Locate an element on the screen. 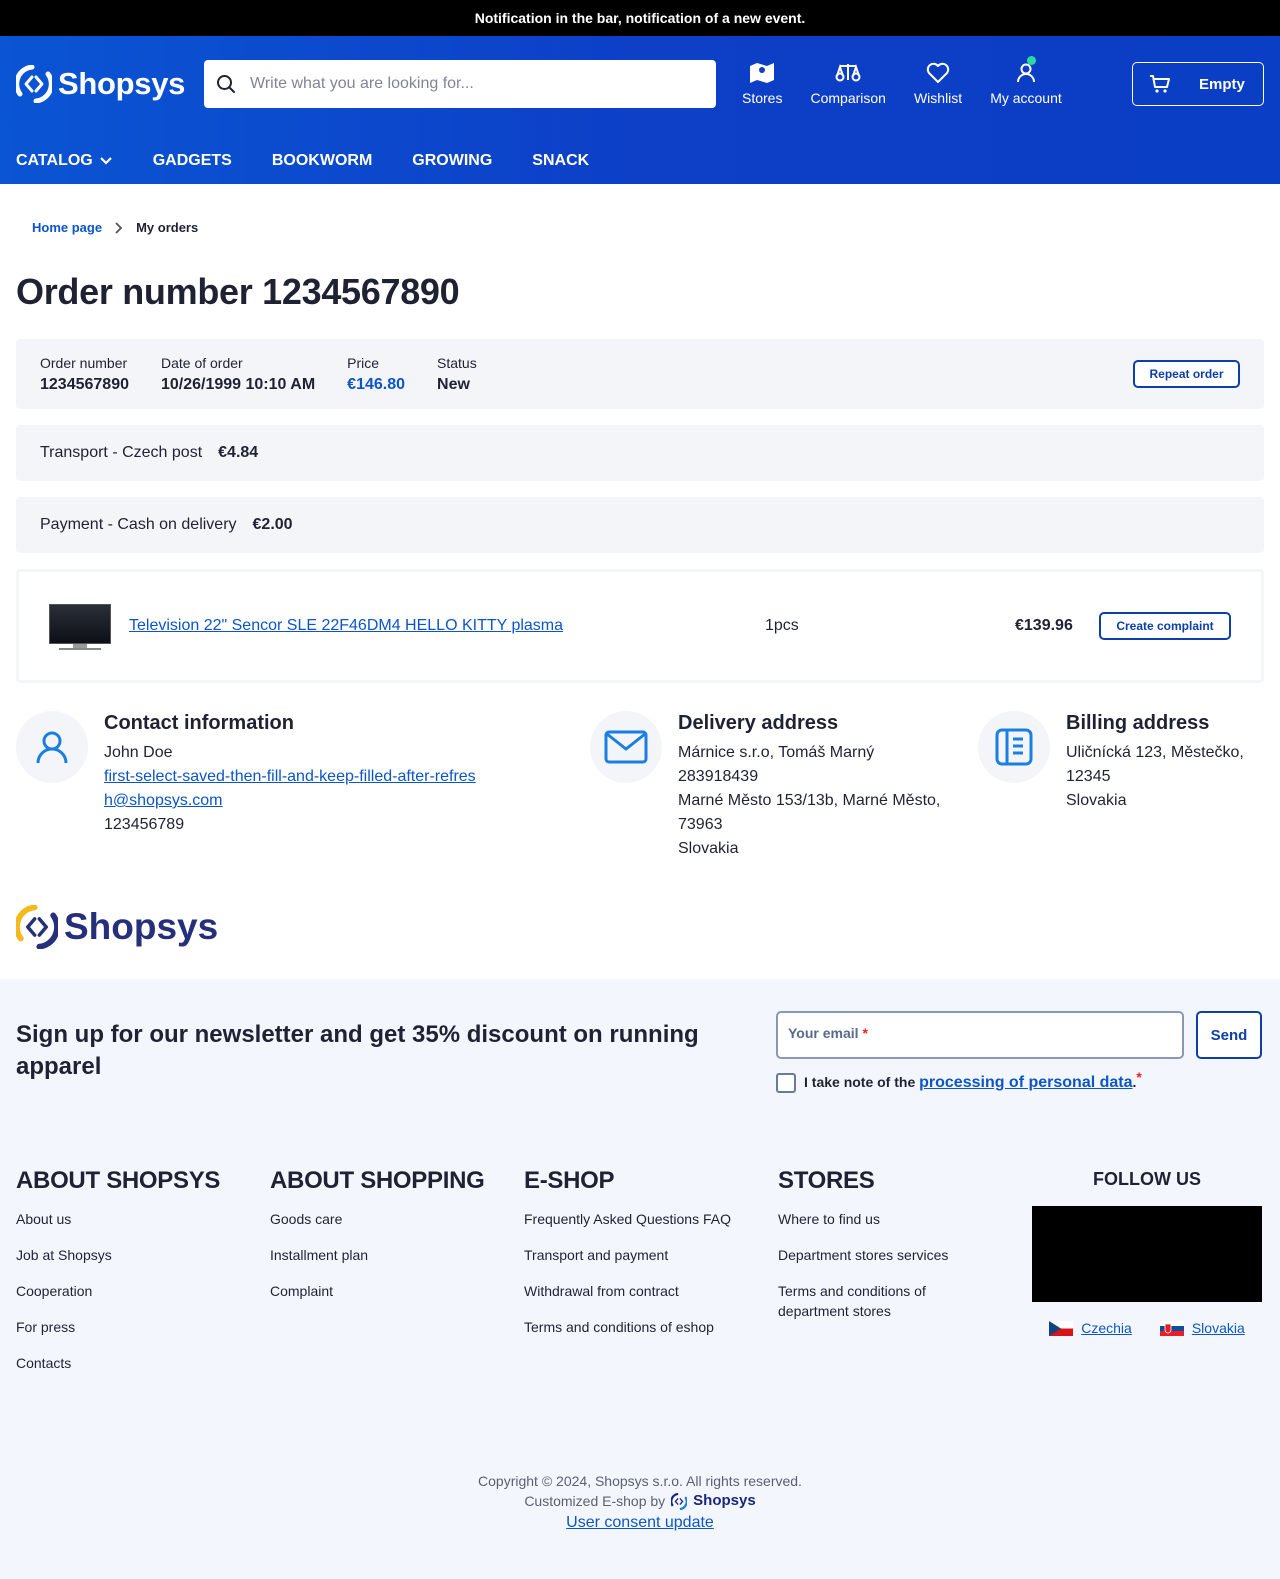  footer-link: Frequently Asked Questions FAQ is located at coordinates (644, 1219).